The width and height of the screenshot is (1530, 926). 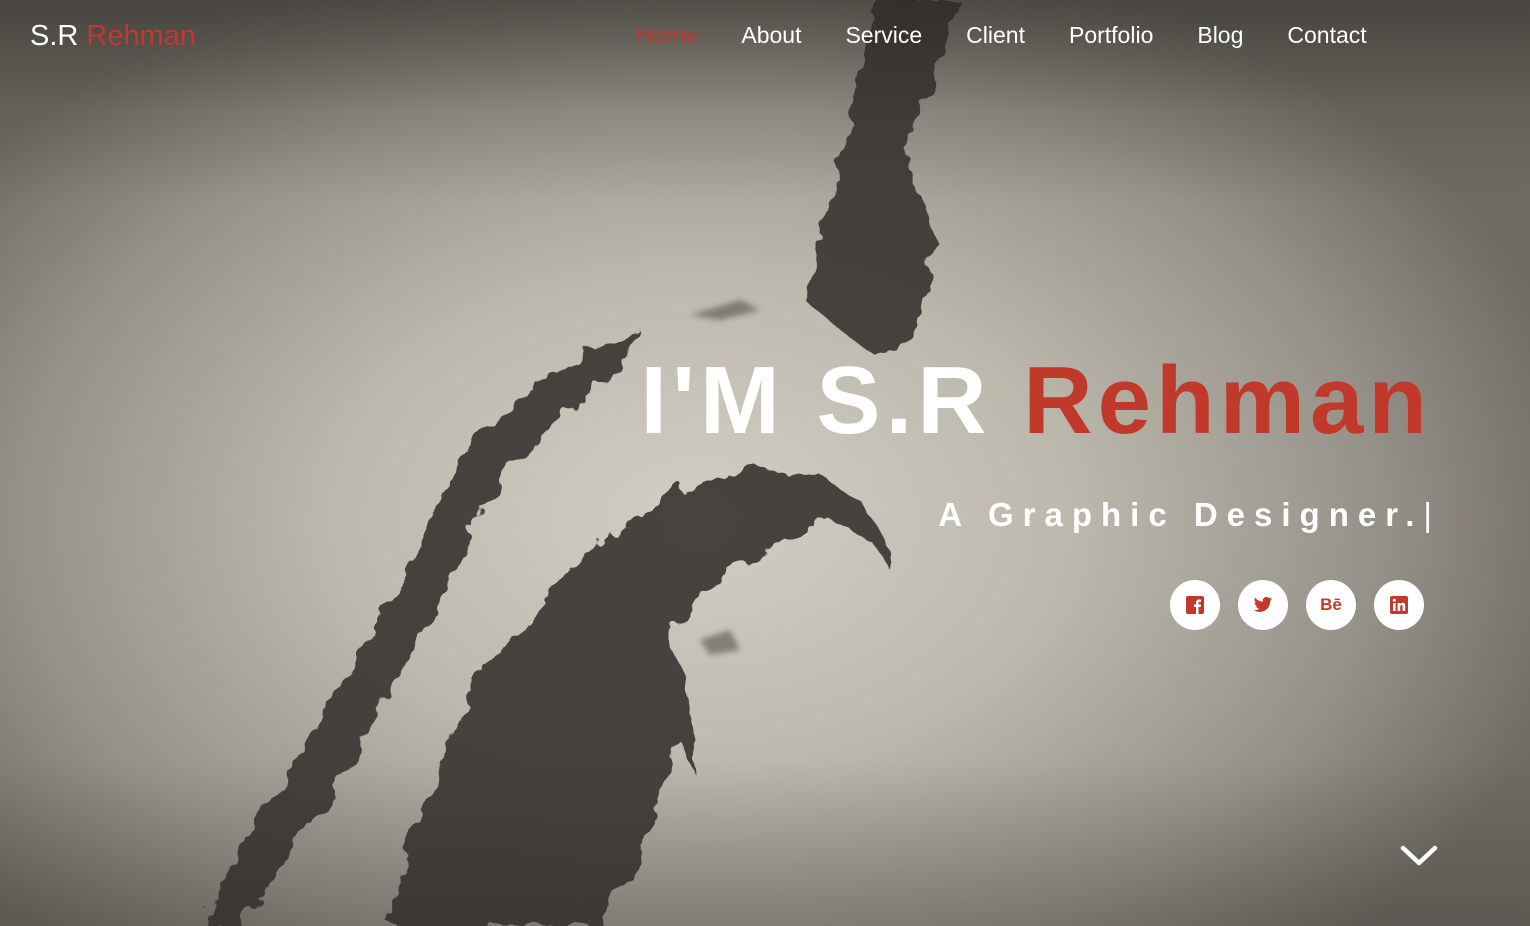 What do you see at coordinates (995, 35) in the screenshot?
I see `nav-item-client: Client` at bounding box center [995, 35].